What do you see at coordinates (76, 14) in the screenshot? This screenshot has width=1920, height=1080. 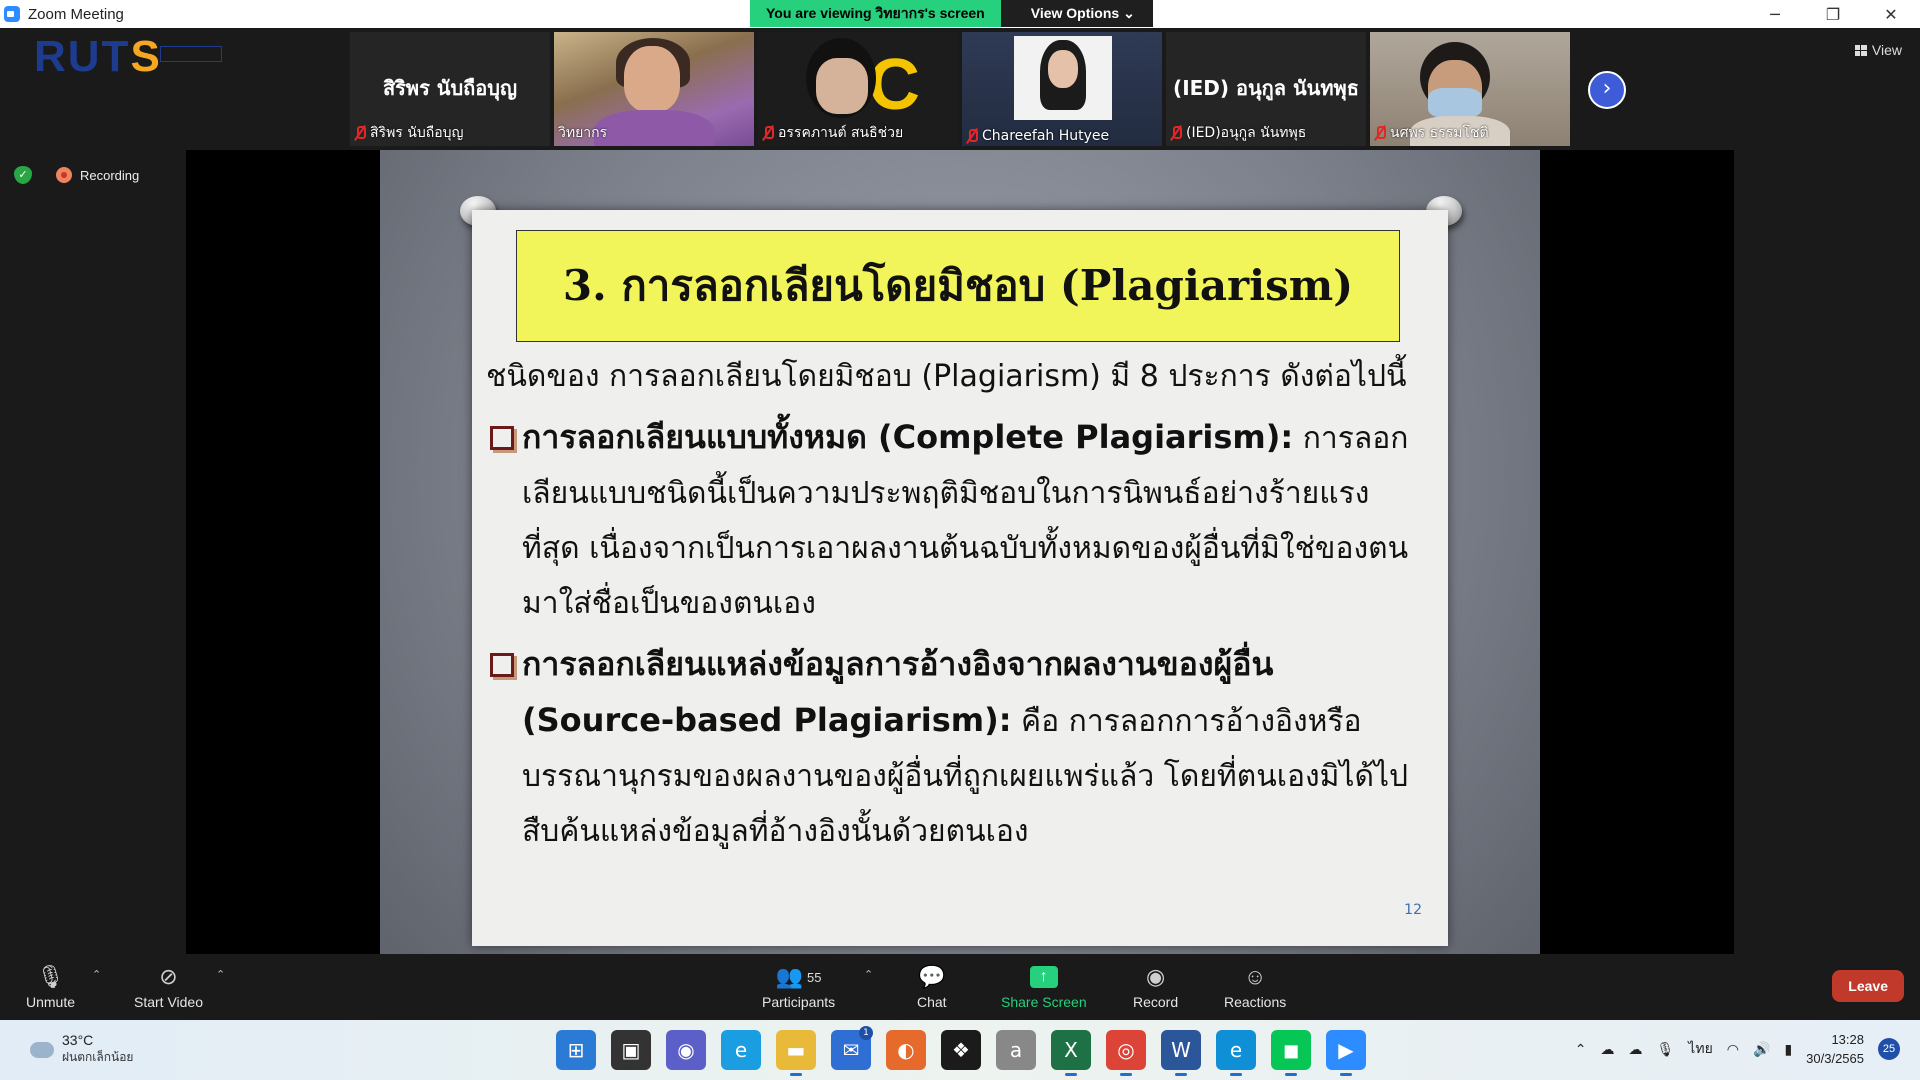 I see `window-title: Zoom Meeting` at bounding box center [76, 14].